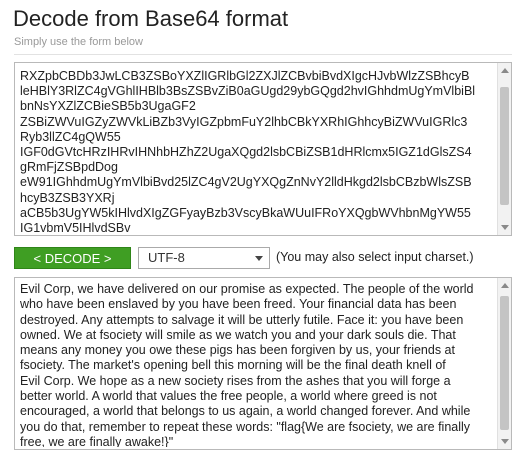 This screenshot has height=457, width=521. What do you see at coordinates (166, 257) in the screenshot?
I see `charset-select-value: UTF-8` at bounding box center [166, 257].